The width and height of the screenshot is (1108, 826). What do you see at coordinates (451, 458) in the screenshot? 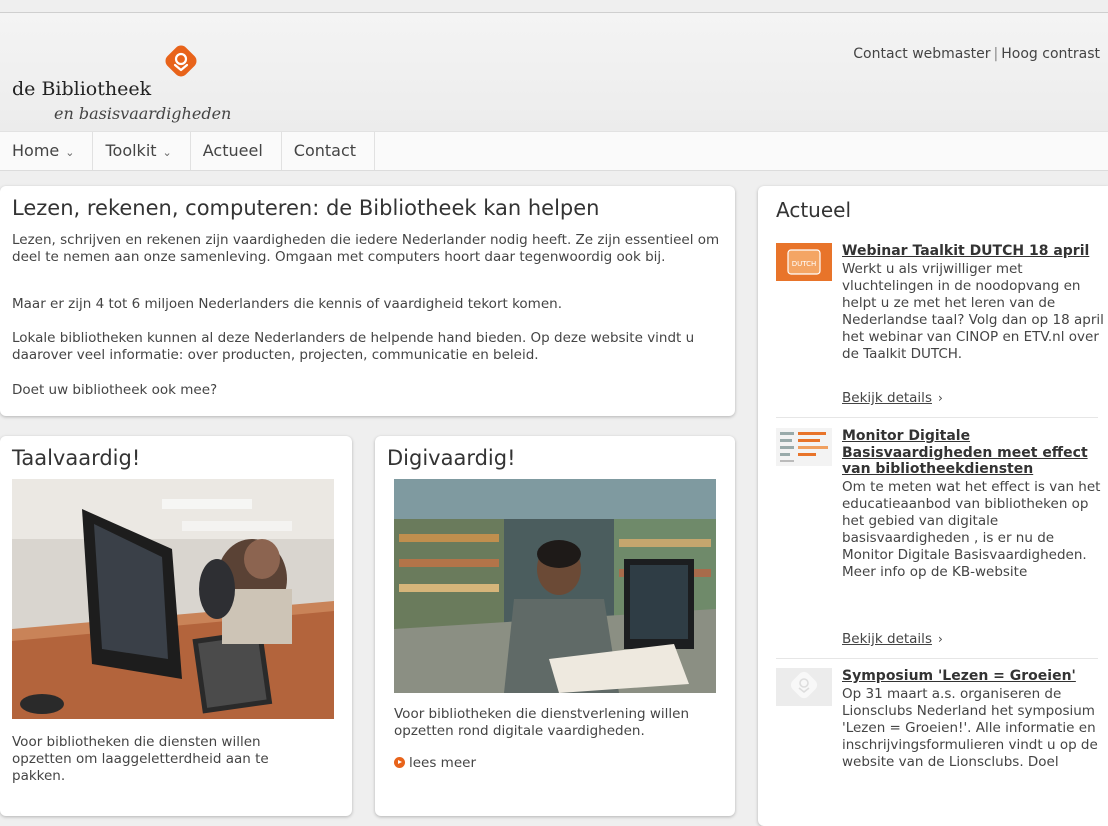
I see `tile-title: Digivaardig!` at bounding box center [451, 458].